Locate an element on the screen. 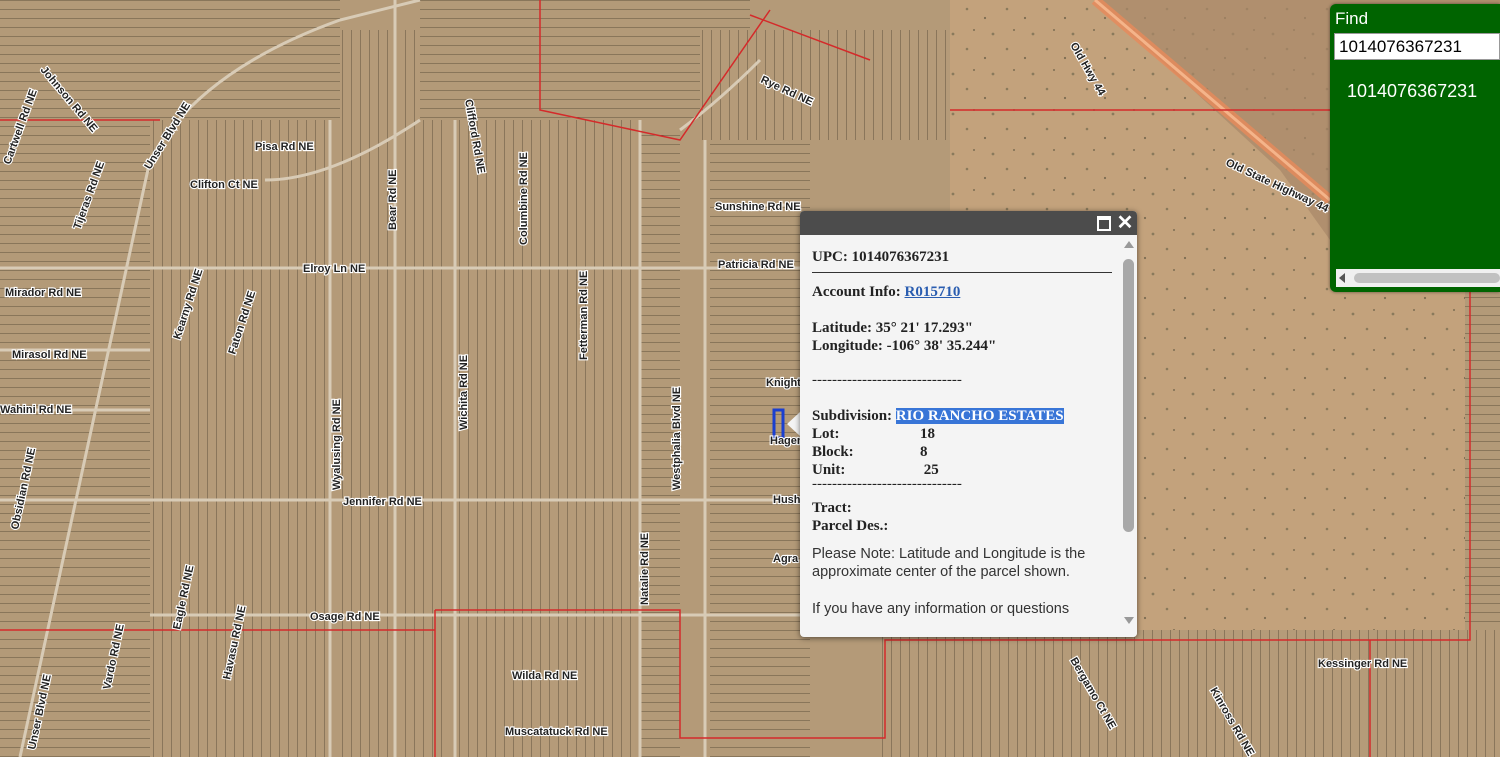  road-label: Hush is located at coordinates (787, 500).